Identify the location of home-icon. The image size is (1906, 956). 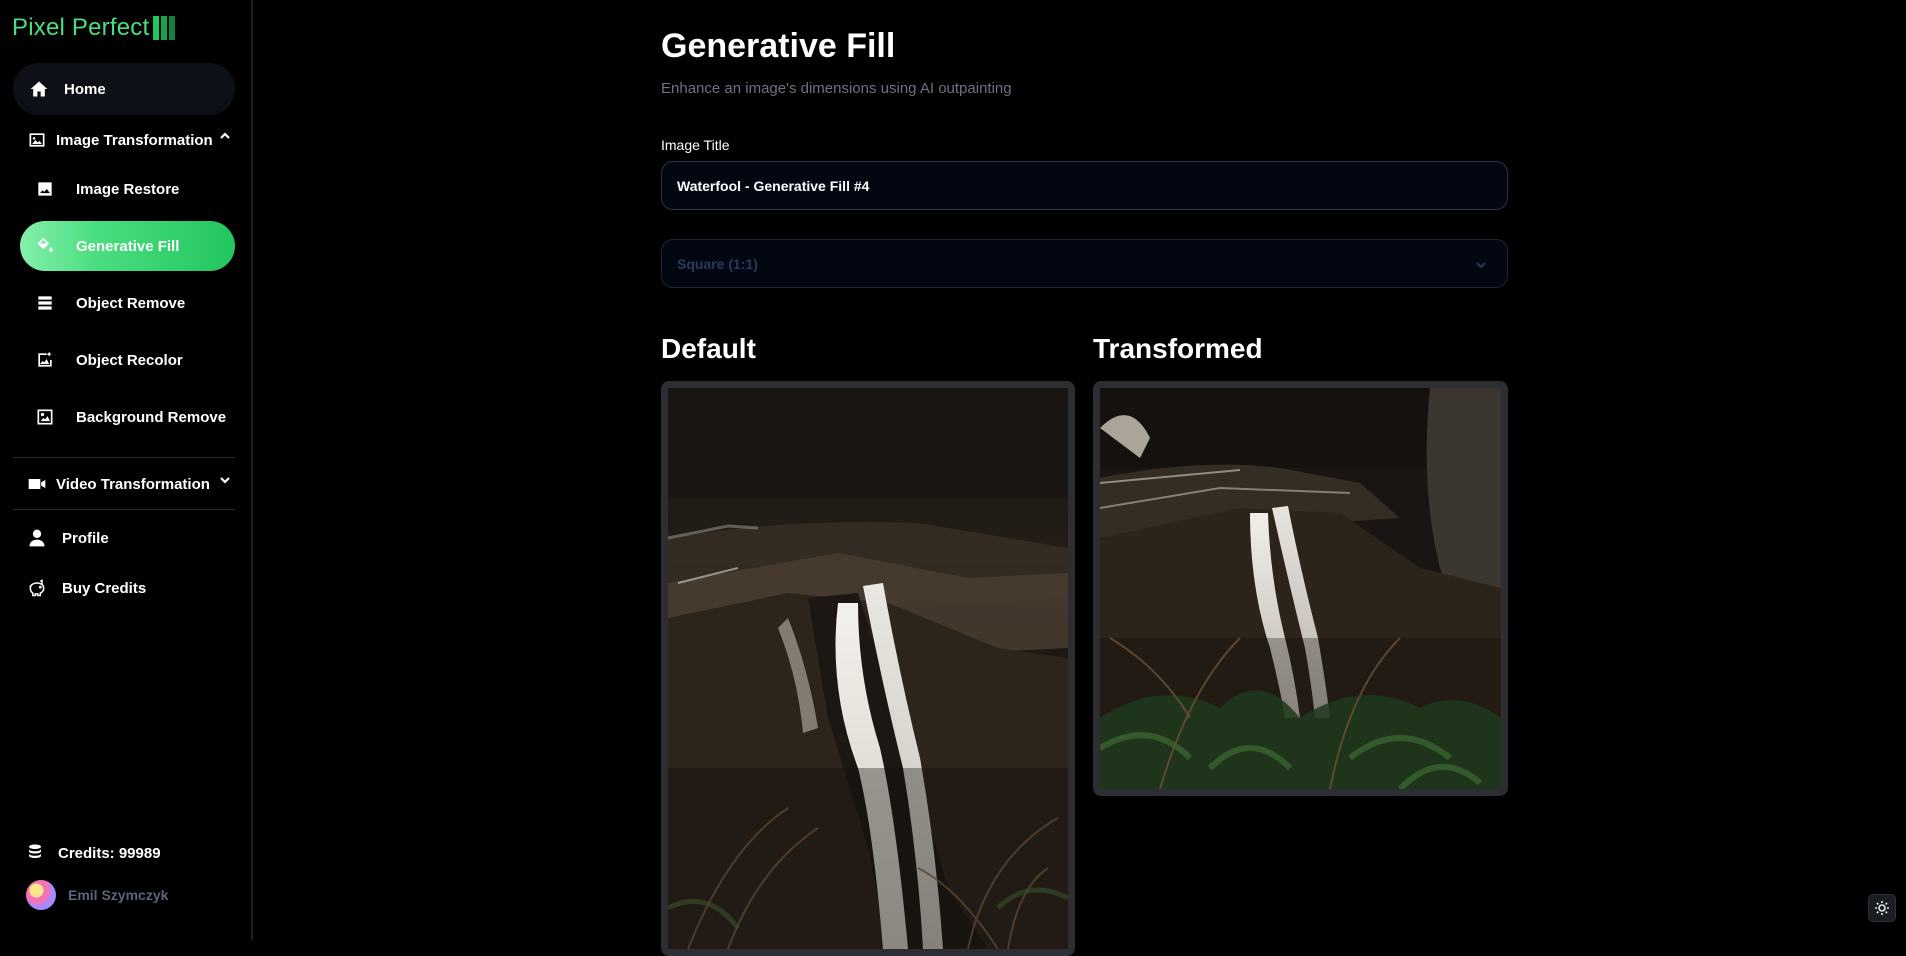
(39, 89).